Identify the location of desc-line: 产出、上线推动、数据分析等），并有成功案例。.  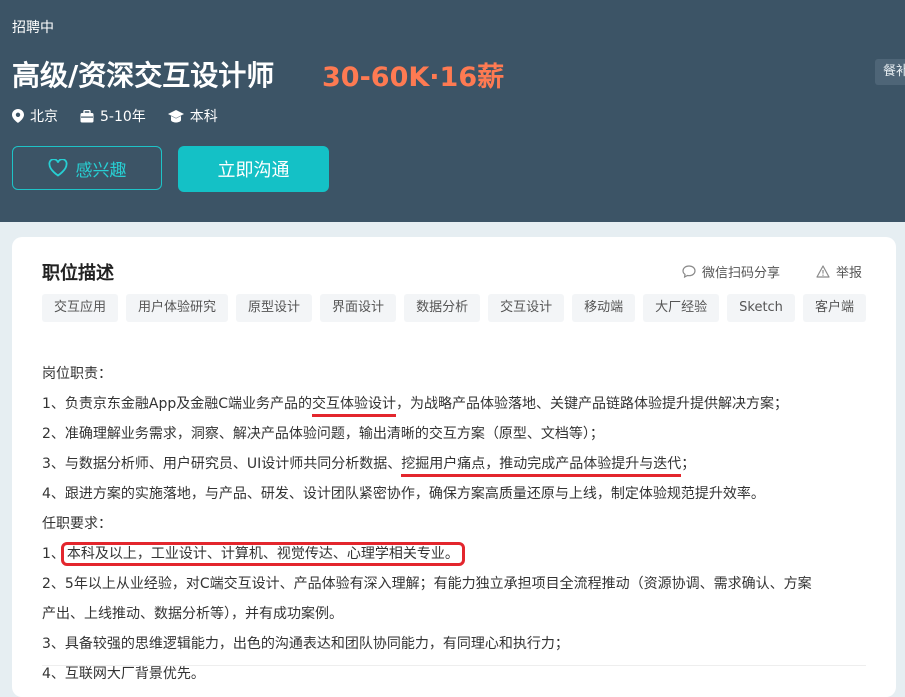
(462, 614).